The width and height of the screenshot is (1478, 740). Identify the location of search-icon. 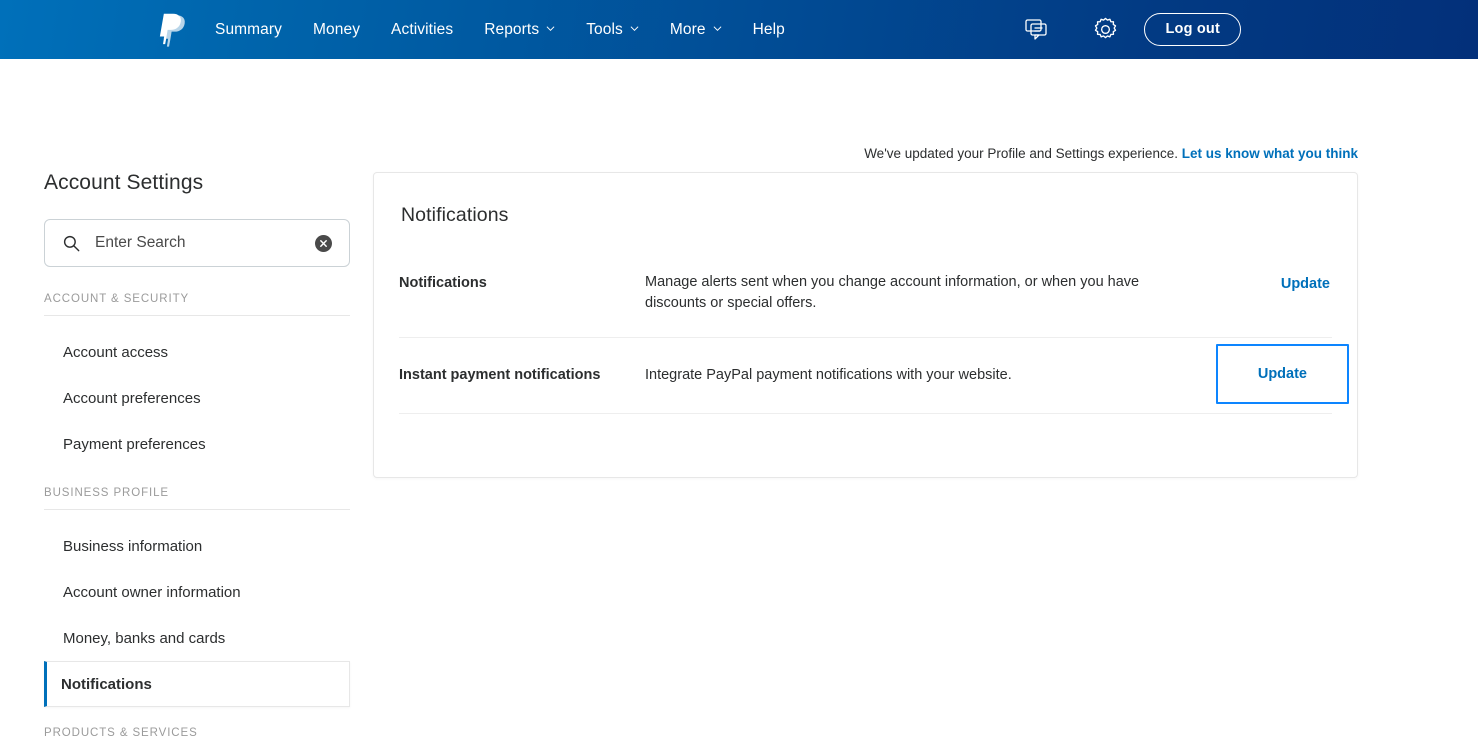
(71, 243).